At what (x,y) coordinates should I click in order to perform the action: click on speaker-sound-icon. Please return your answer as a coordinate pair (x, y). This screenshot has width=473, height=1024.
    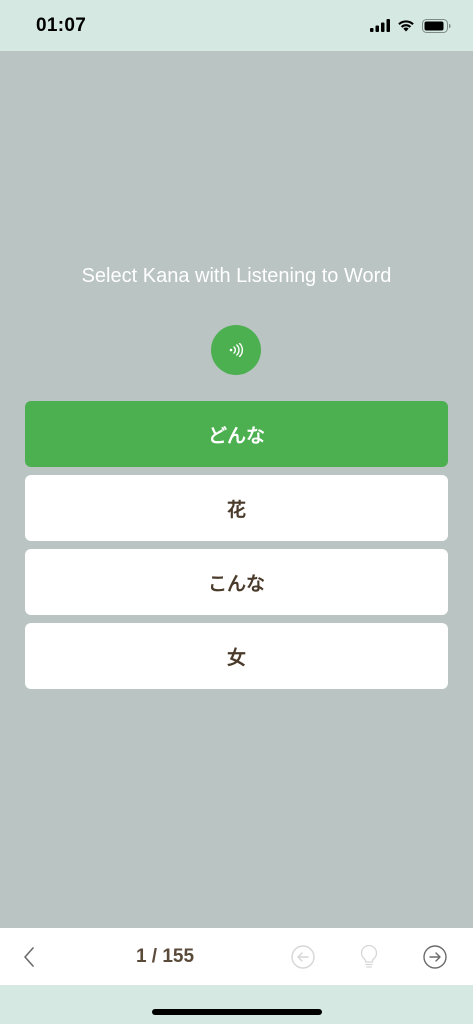
    Looking at the image, I should click on (236, 350).